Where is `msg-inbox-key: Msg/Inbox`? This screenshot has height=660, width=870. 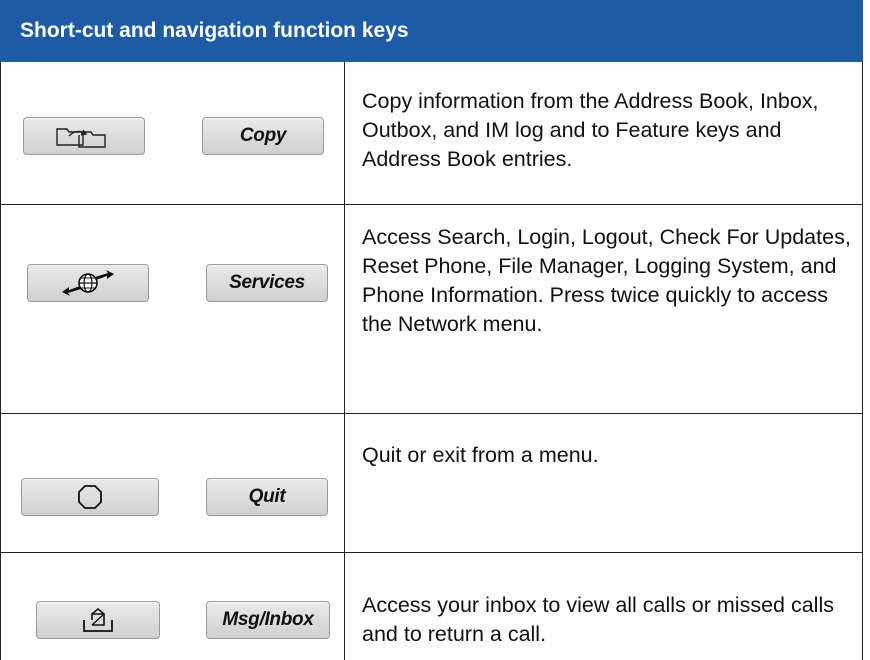 msg-inbox-key: Msg/Inbox is located at coordinates (268, 620).